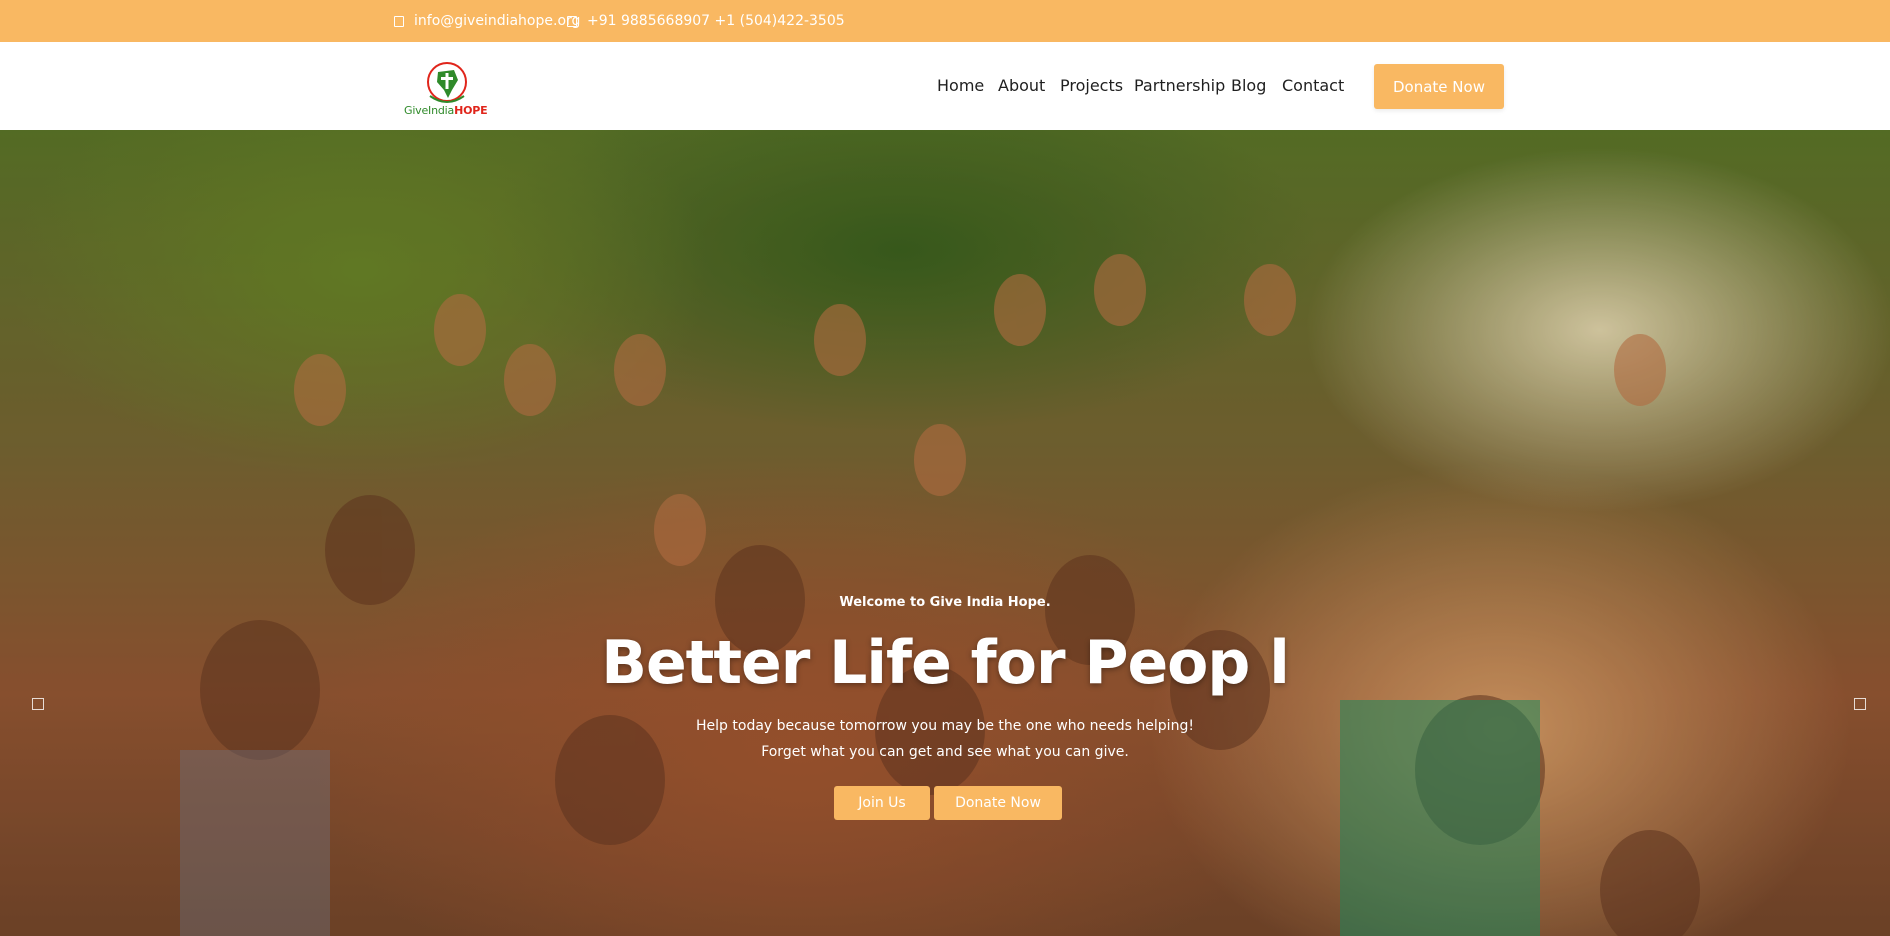  What do you see at coordinates (716, 21) in the screenshot?
I see `contact-phone-text: +91 9885668907 +1 (504)422-3505` at bounding box center [716, 21].